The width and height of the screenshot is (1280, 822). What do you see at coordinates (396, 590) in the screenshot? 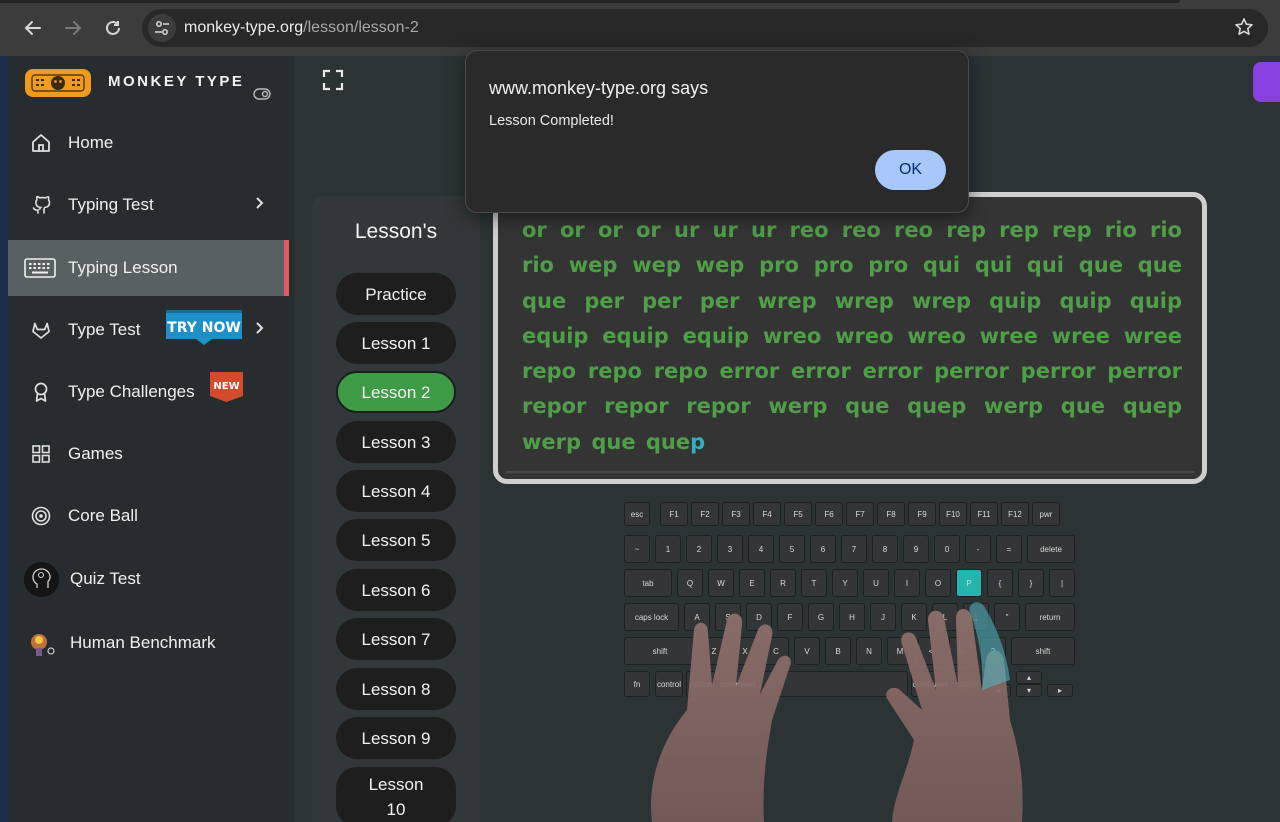
I see `lesson-button-6: Lesson 6` at bounding box center [396, 590].